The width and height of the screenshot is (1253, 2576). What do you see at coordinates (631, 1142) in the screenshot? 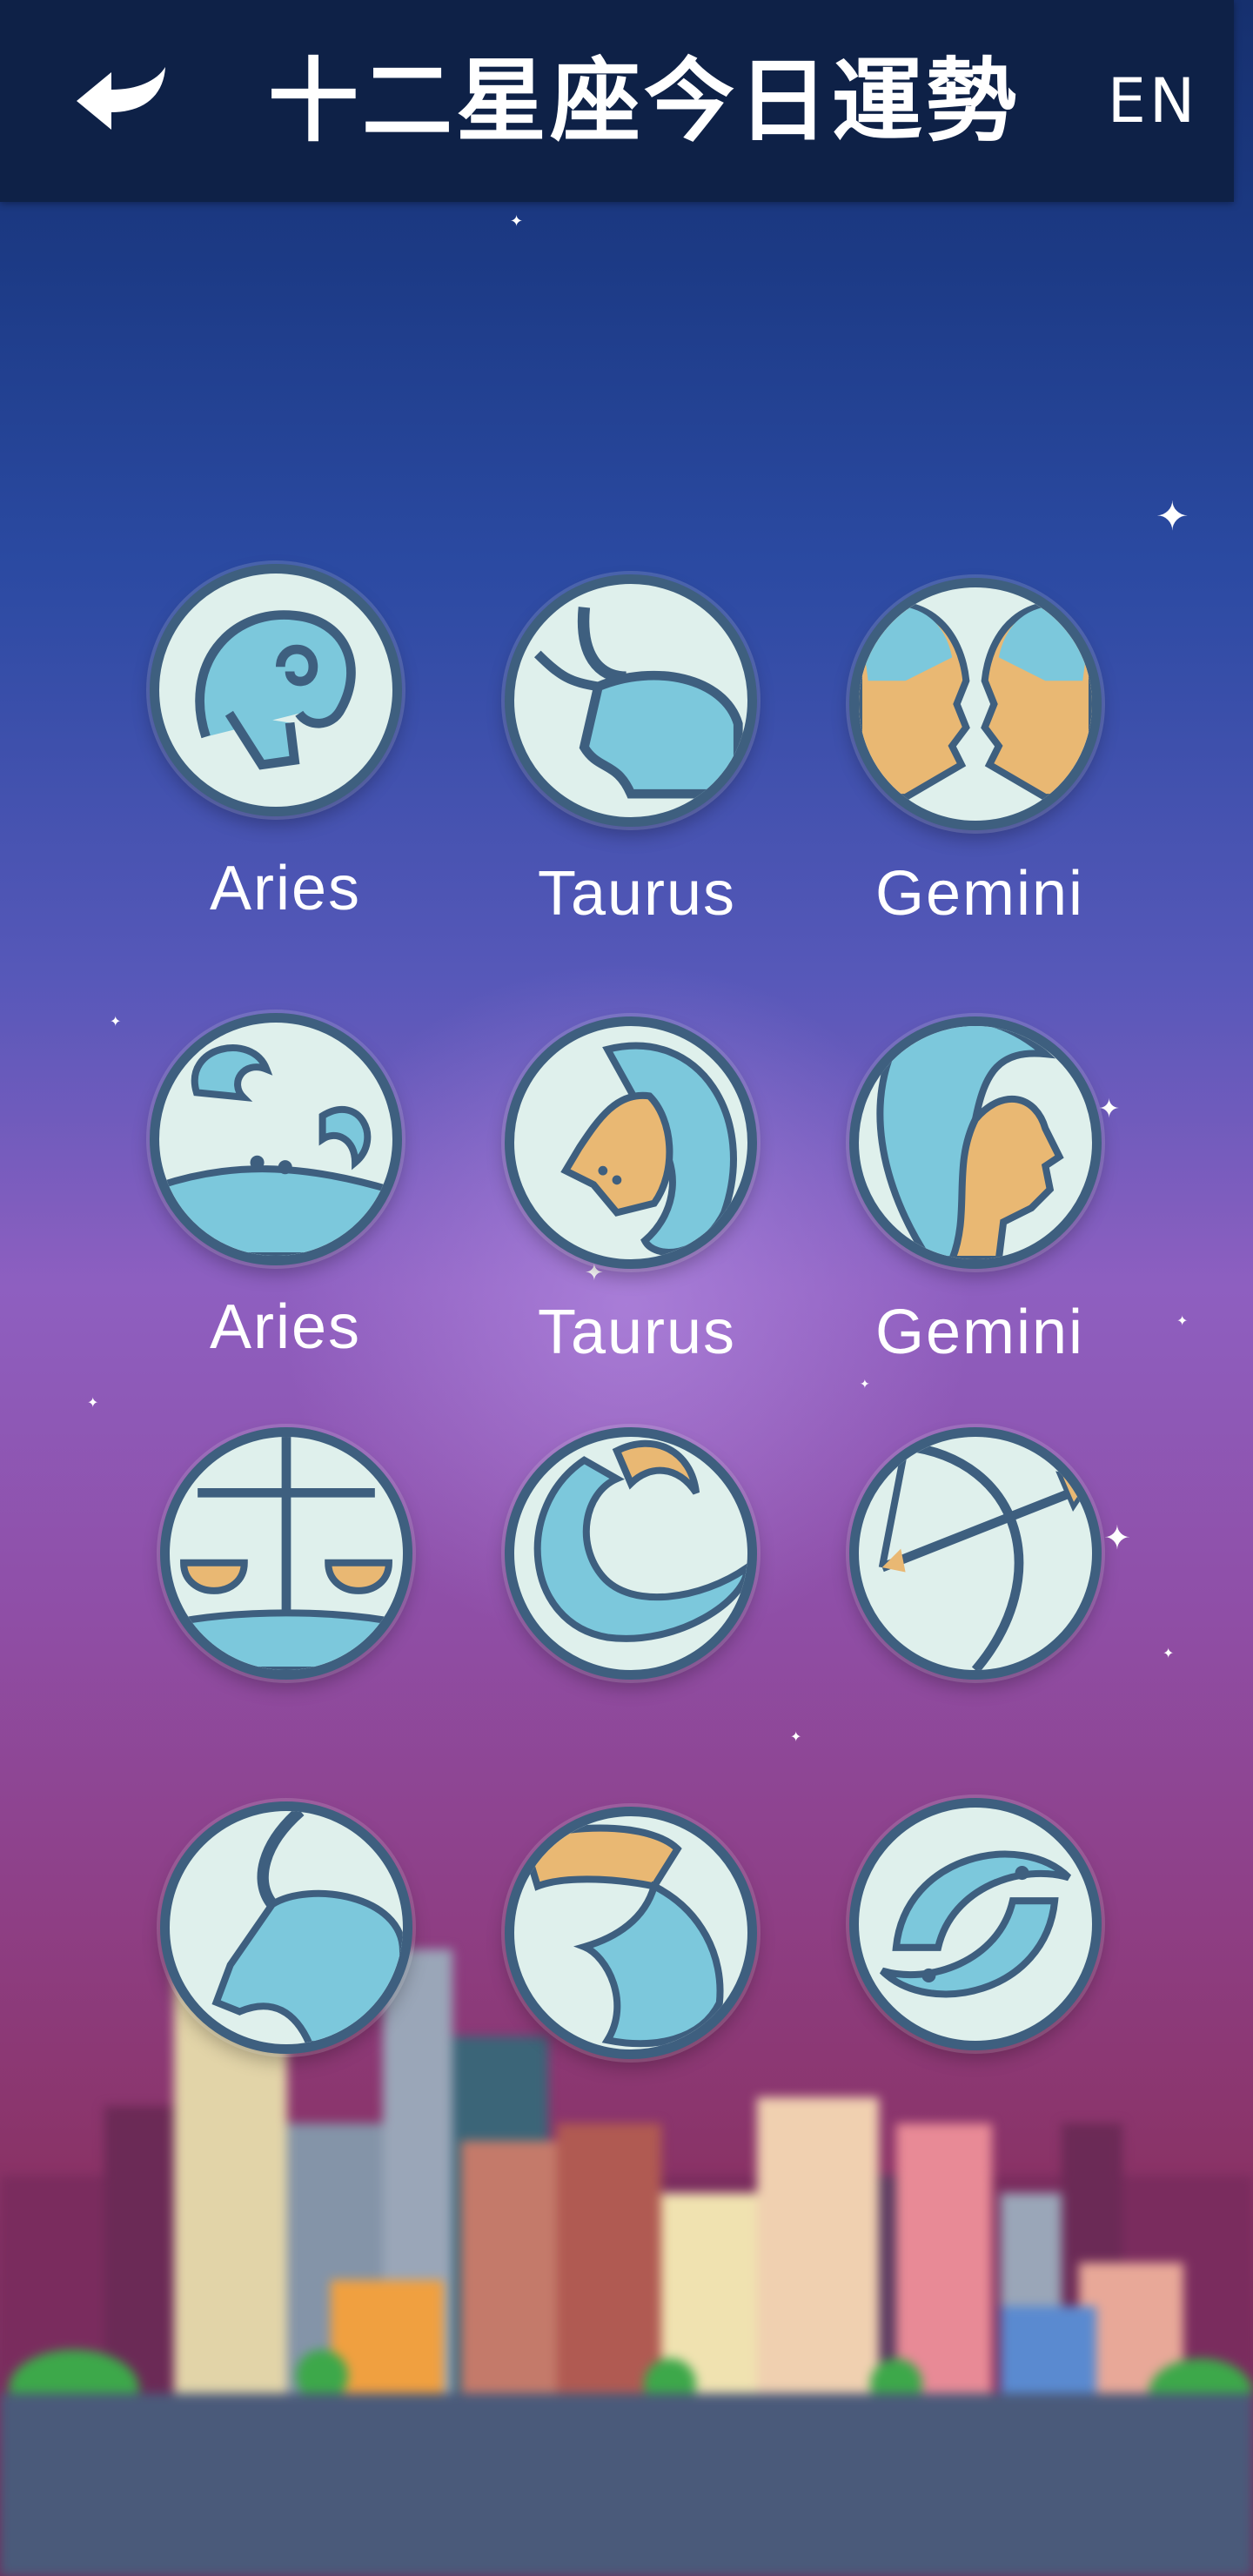
I see `leo-lion-icon` at bounding box center [631, 1142].